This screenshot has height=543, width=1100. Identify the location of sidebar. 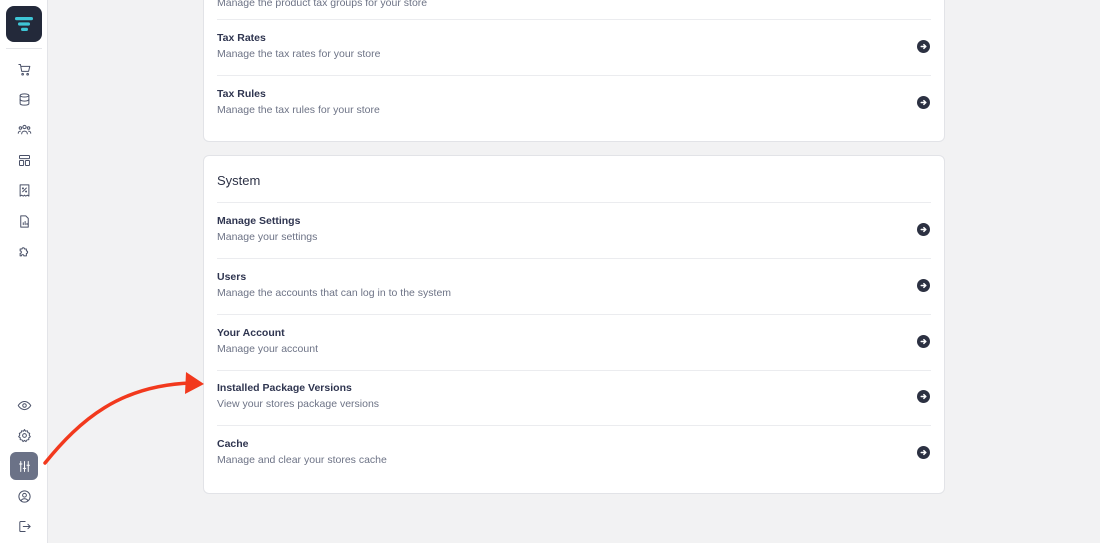
(24, 271).